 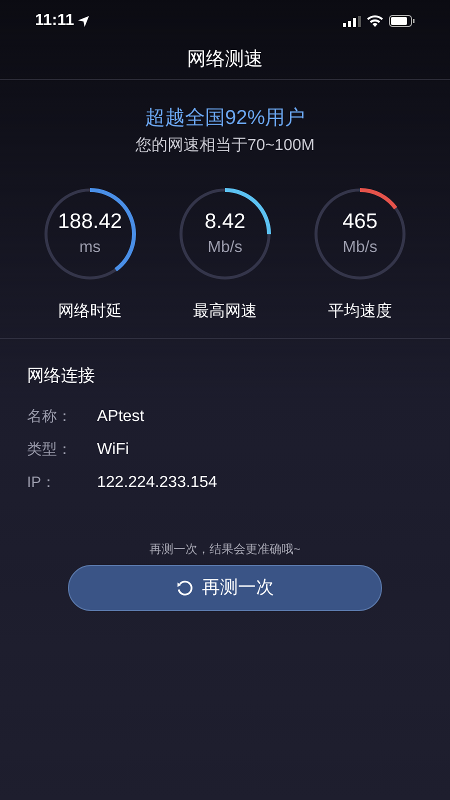 I want to click on info-label: 名称：, so click(x=50, y=416).